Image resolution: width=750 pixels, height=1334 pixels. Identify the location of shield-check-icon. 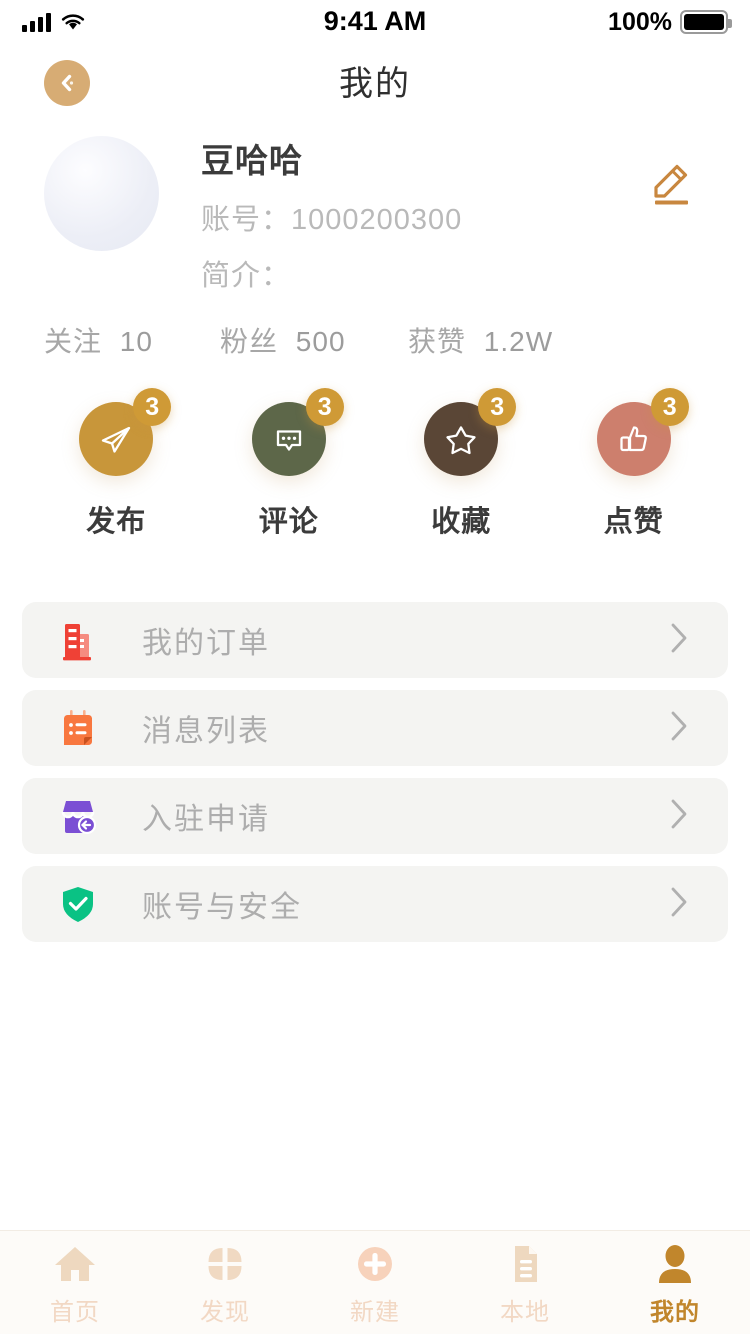
(78, 904).